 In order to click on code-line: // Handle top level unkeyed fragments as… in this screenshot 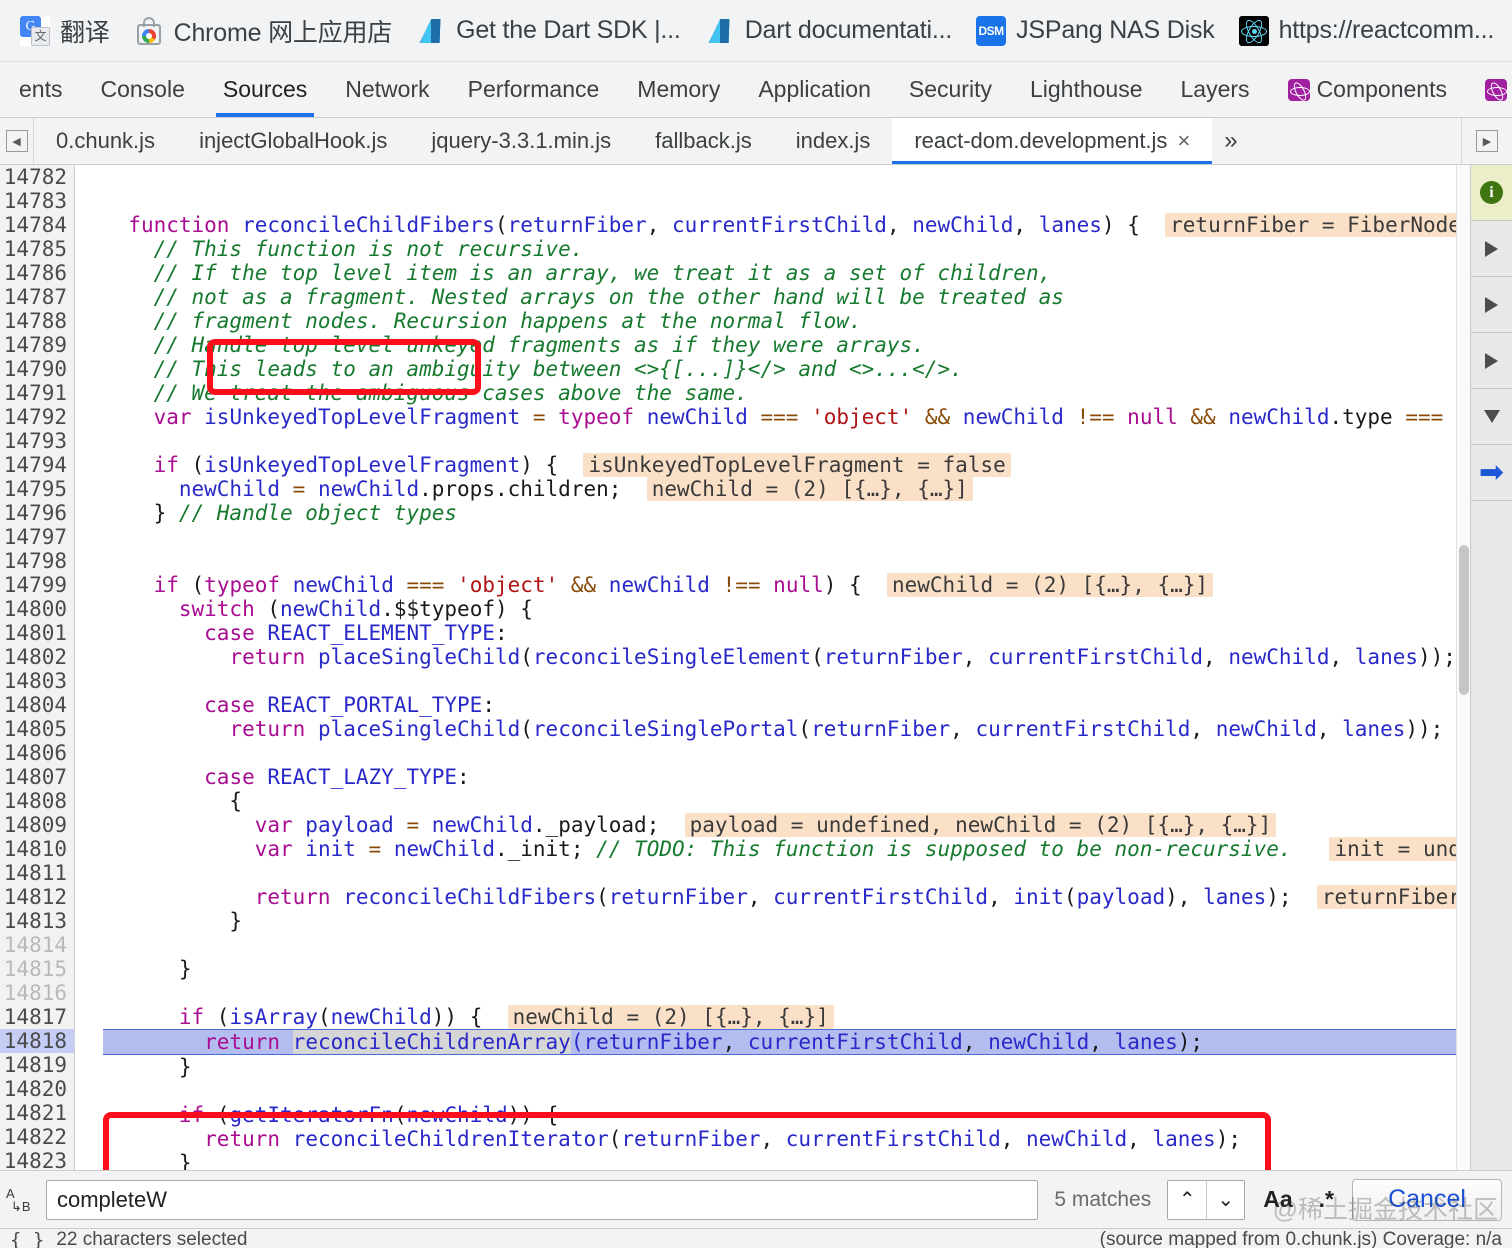, I will do `click(807, 345)`.